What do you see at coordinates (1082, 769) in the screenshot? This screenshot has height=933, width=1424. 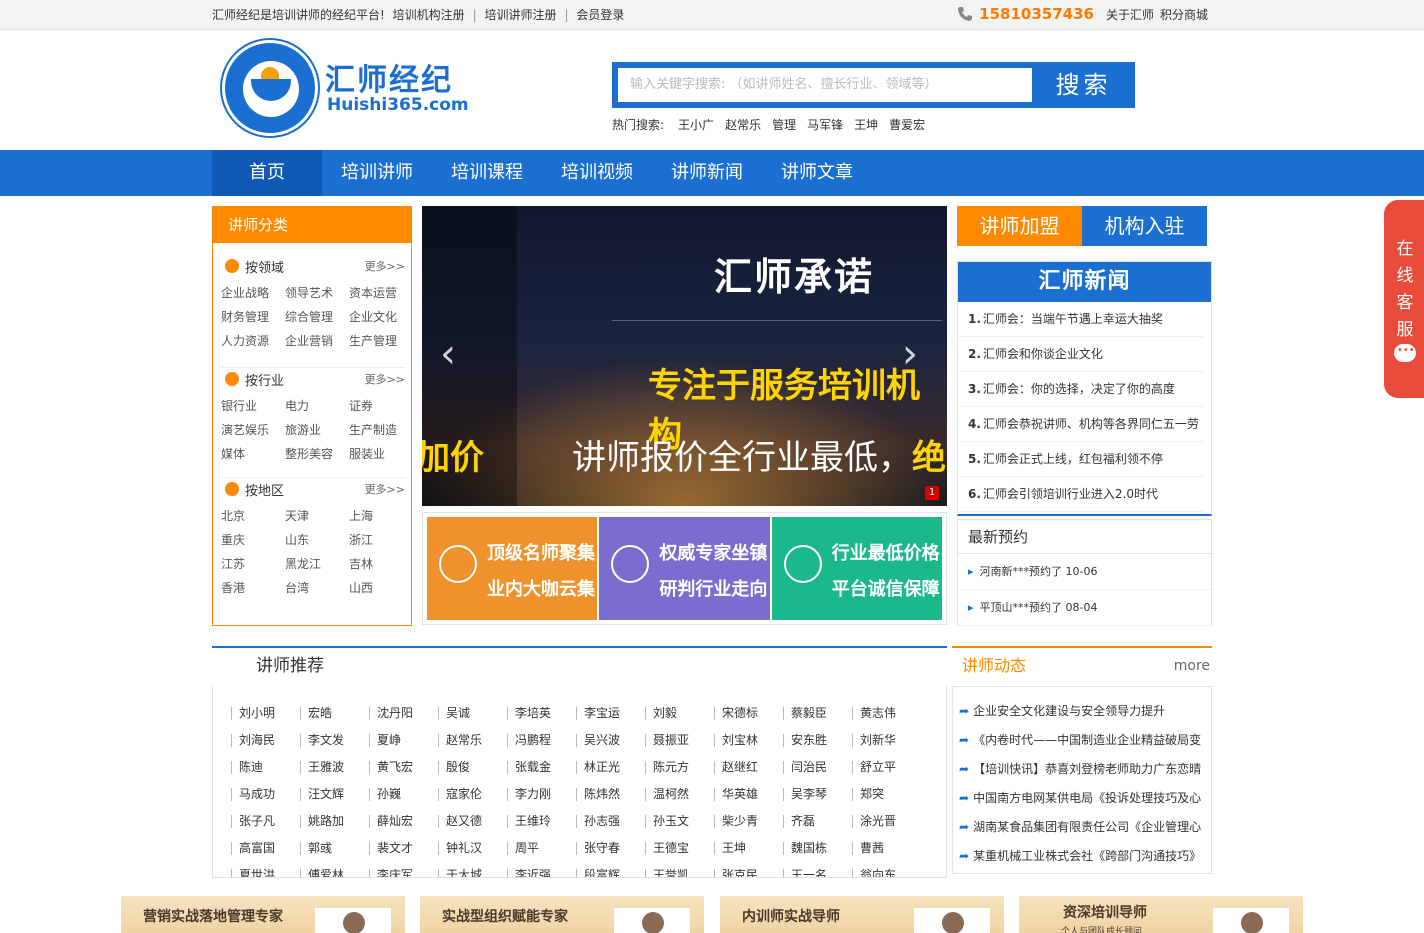 I see `dynamics-item: ➦ 【培训快讯】恭喜刘登榜老师助力广东恋晴` at bounding box center [1082, 769].